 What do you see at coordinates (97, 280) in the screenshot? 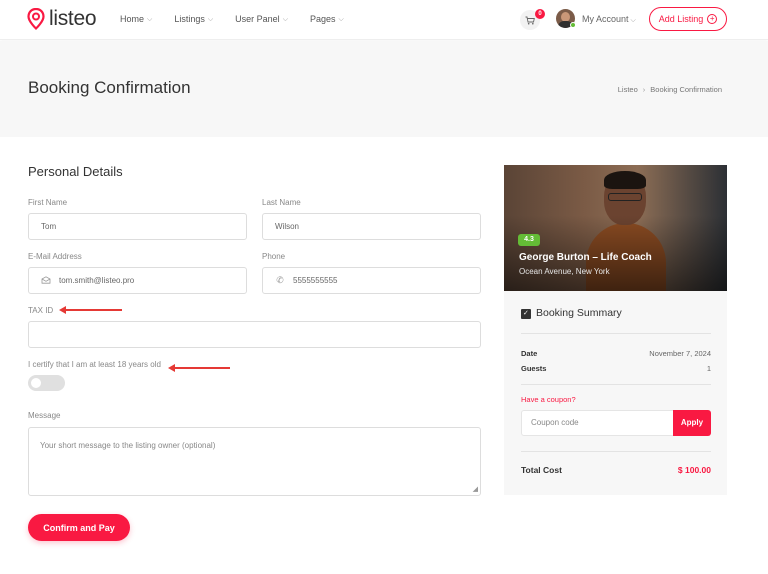
I see `email-value: tom.smith@listeo.pro` at bounding box center [97, 280].